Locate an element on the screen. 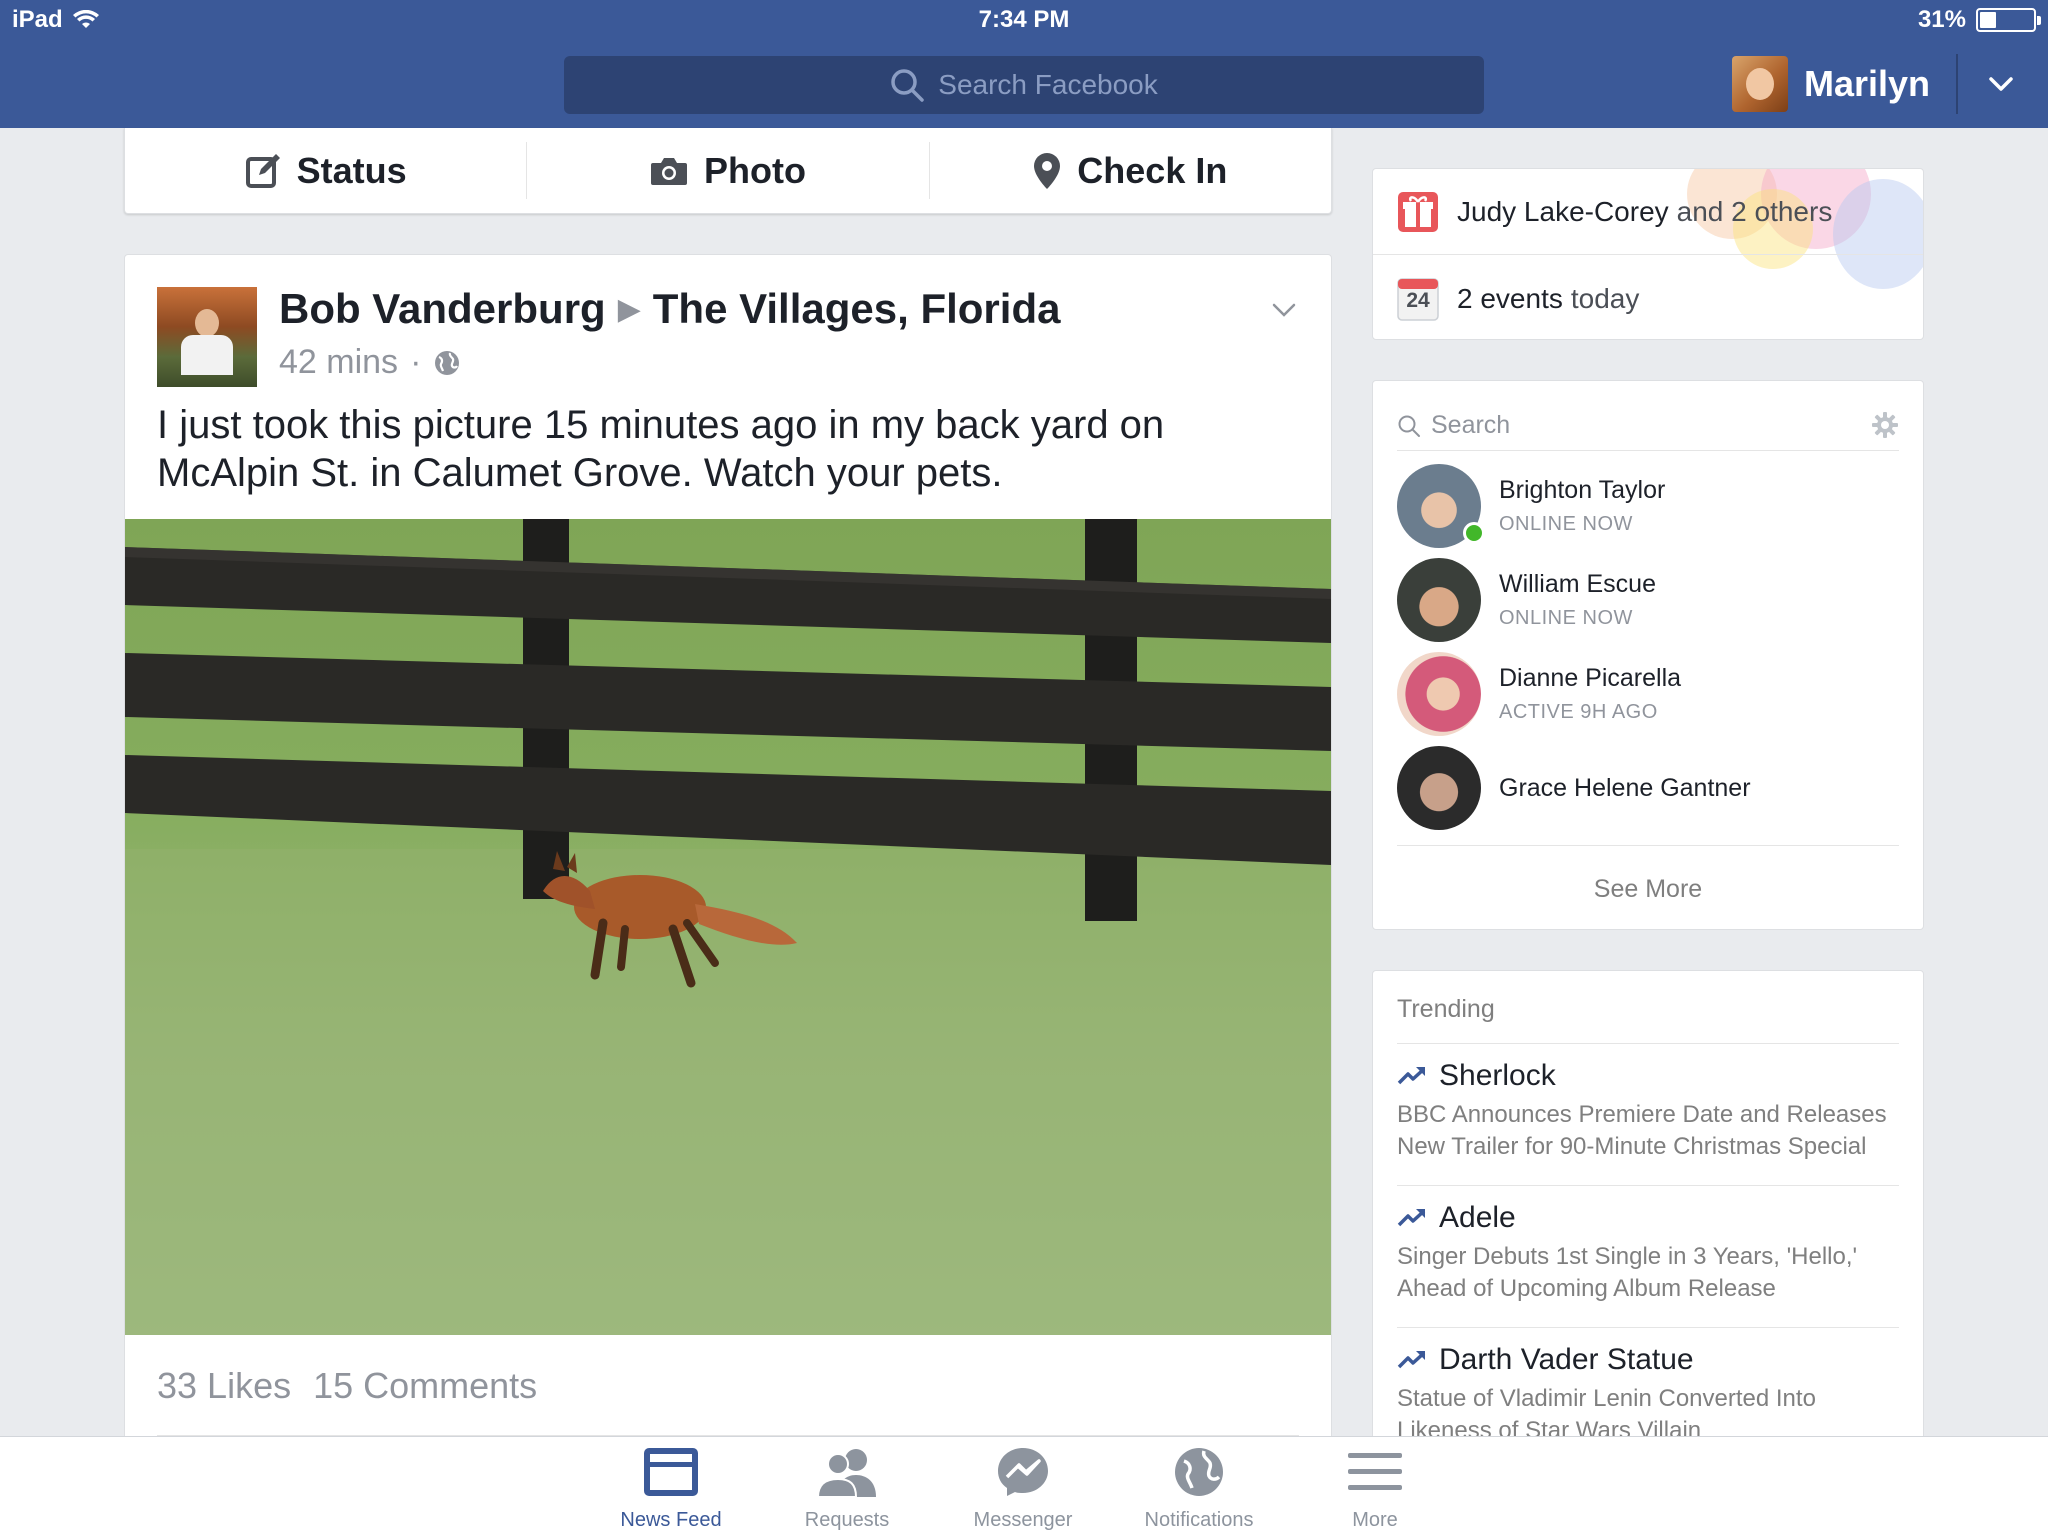  chat-friend-row: Grace Helene Gantner is located at coordinates (1647, 788).